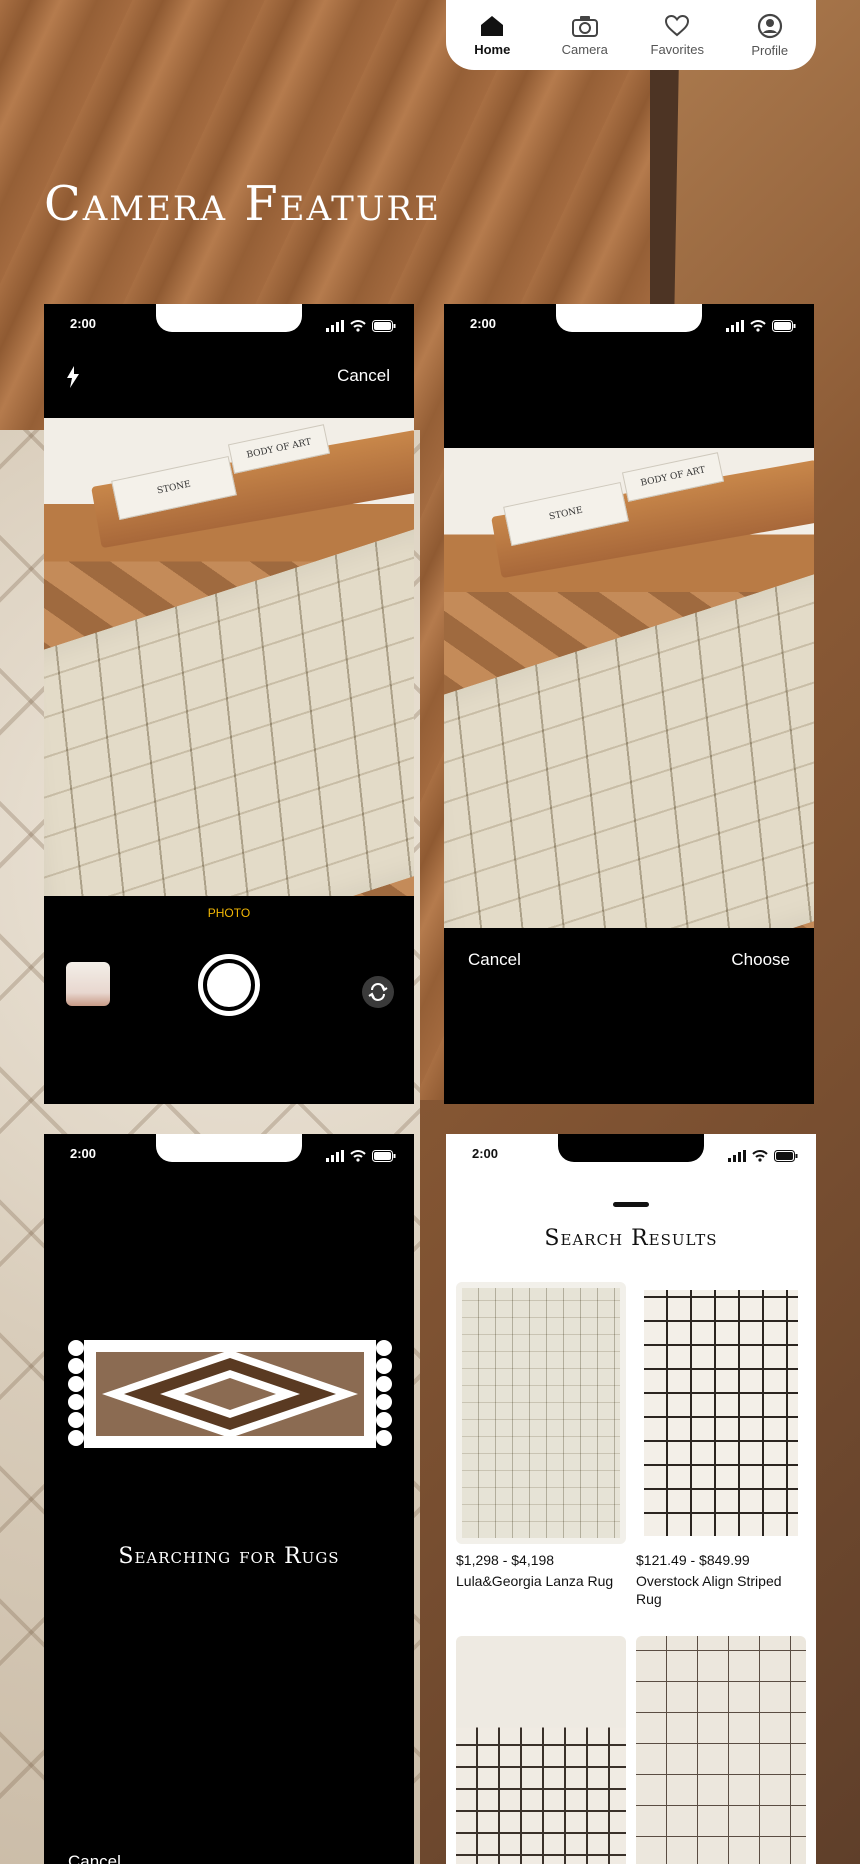 The image size is (860, 1864). I want to click on camera-viewfinder: STONE BODY OF ART, so click(229, 657).